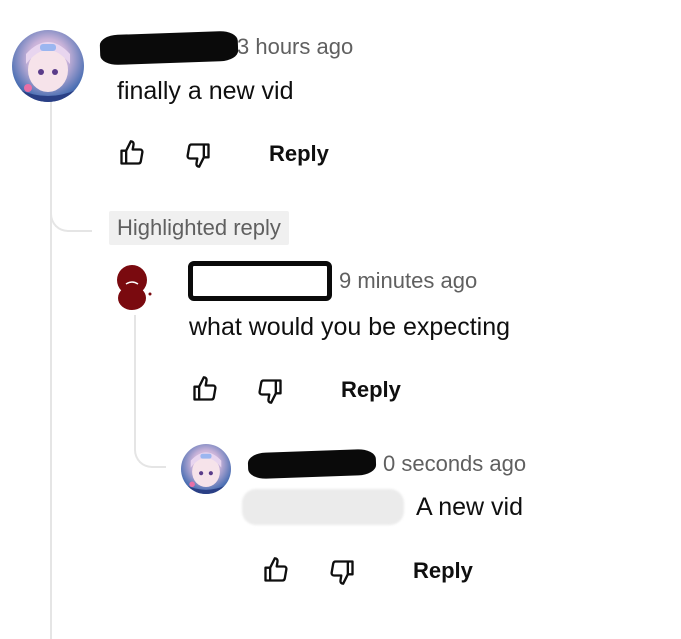 The width and height of the screenshot is (681, 639). Describe the element at coordinates (150, 449) in the screenshot. I see `thread-curve-nested` at that location.